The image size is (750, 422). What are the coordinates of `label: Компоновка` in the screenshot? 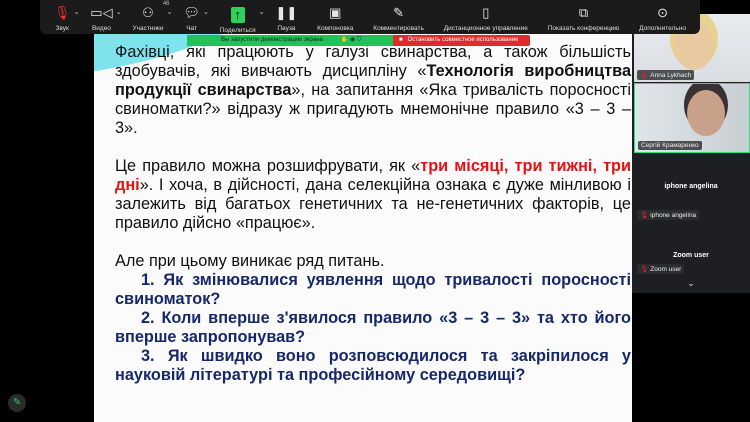 It's located at (335, 28).